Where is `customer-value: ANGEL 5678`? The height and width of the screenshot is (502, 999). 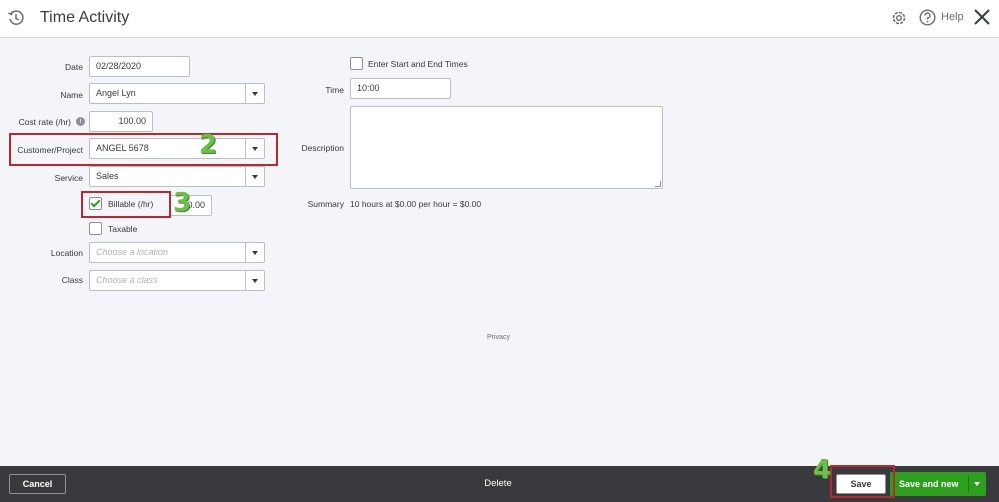 customer-value: ANGEL 5678 is located at coordinates (122, 148).